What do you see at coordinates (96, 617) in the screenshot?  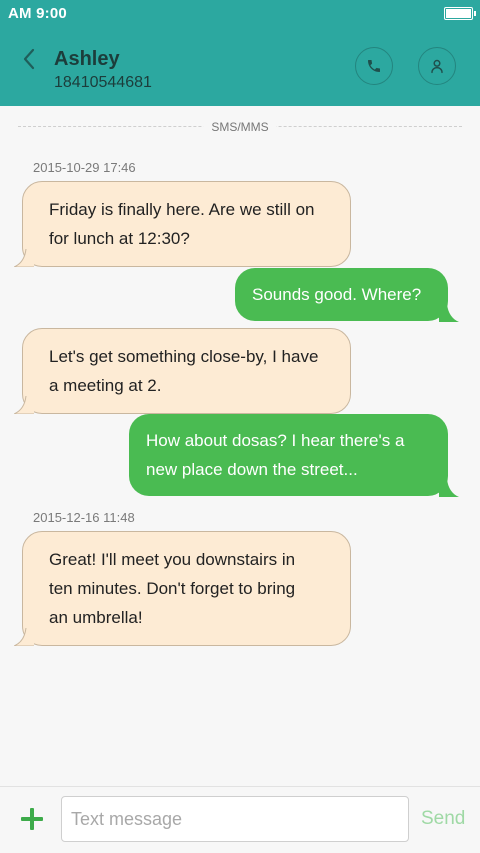 I see `message-line: an umbrella!` at bounding box center [96, 617].